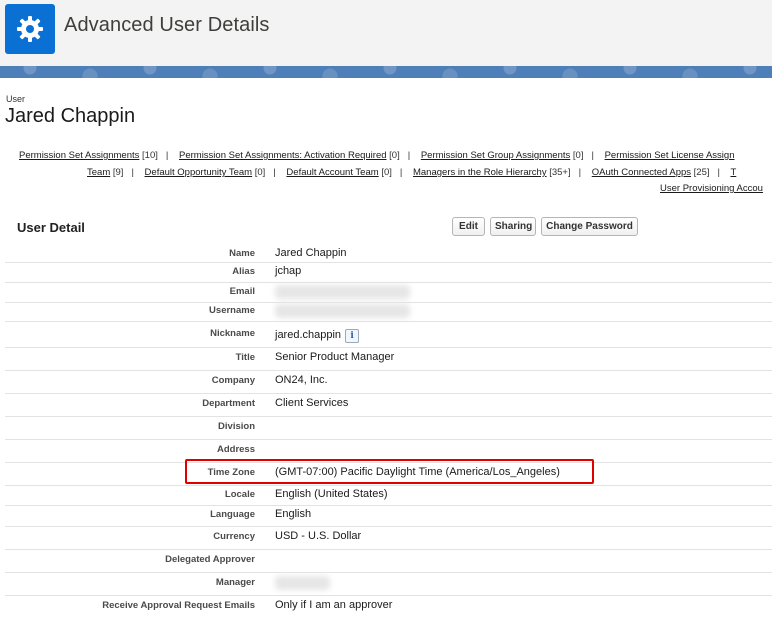 This screenshot has width=772, height=618. Describe the element at coordinates (513, 226) in the screenshot. I see `sharing-button: Sharing` at that location.